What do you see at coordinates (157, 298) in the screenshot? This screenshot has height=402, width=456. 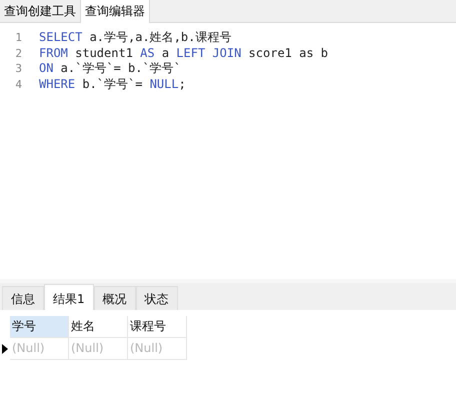 I see `tab: 状态` at bounding box center [157, 298].